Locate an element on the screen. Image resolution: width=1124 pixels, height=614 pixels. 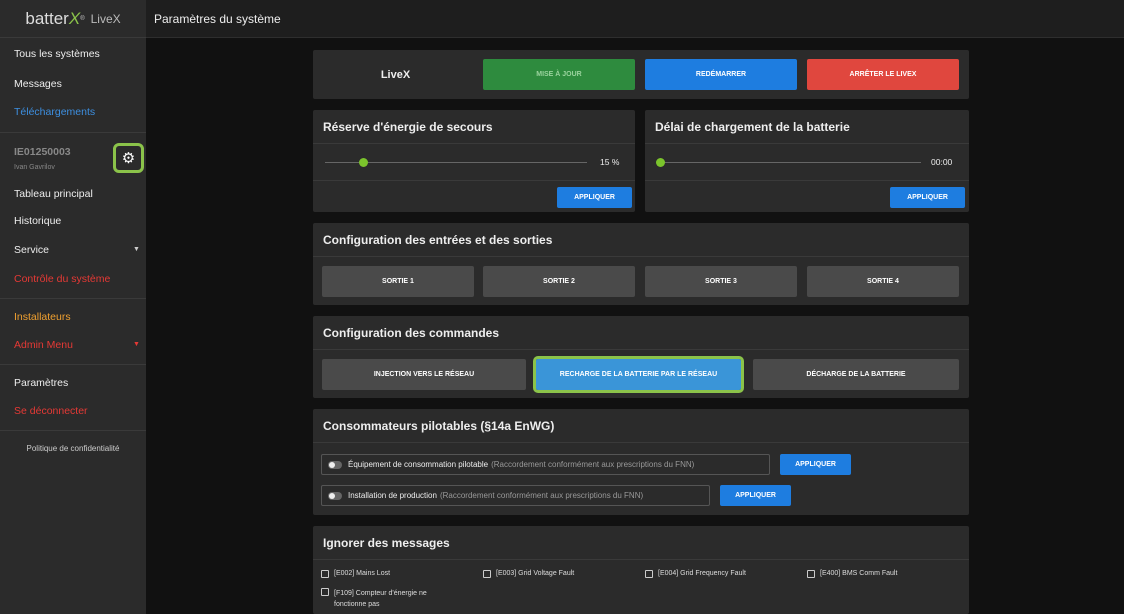
output-1-button: SORTIE 1 is located at coordinates (398, 281).